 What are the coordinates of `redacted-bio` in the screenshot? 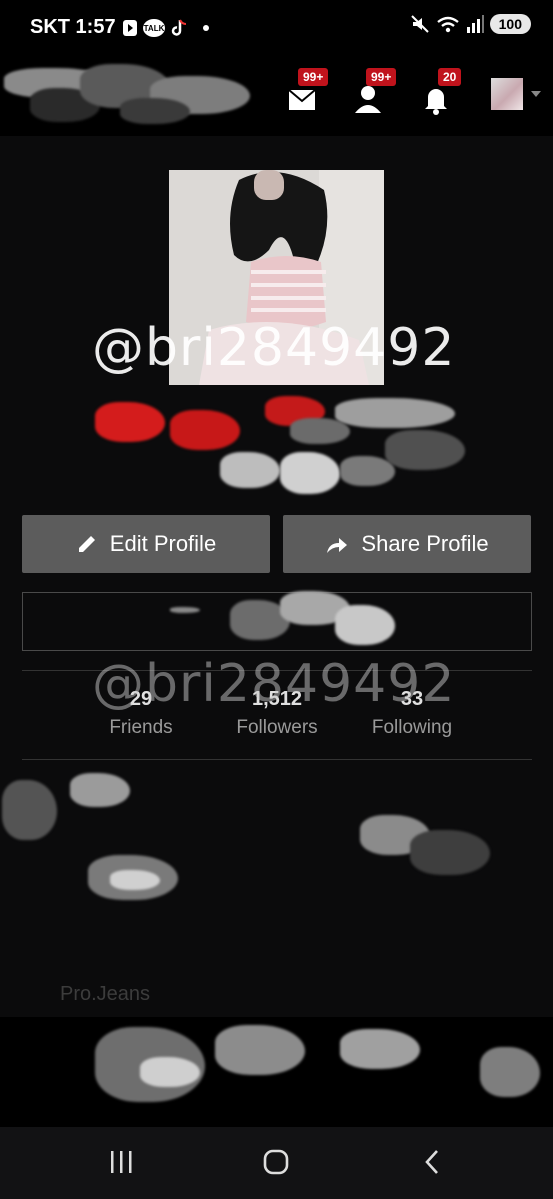 It's located at (290, 620).